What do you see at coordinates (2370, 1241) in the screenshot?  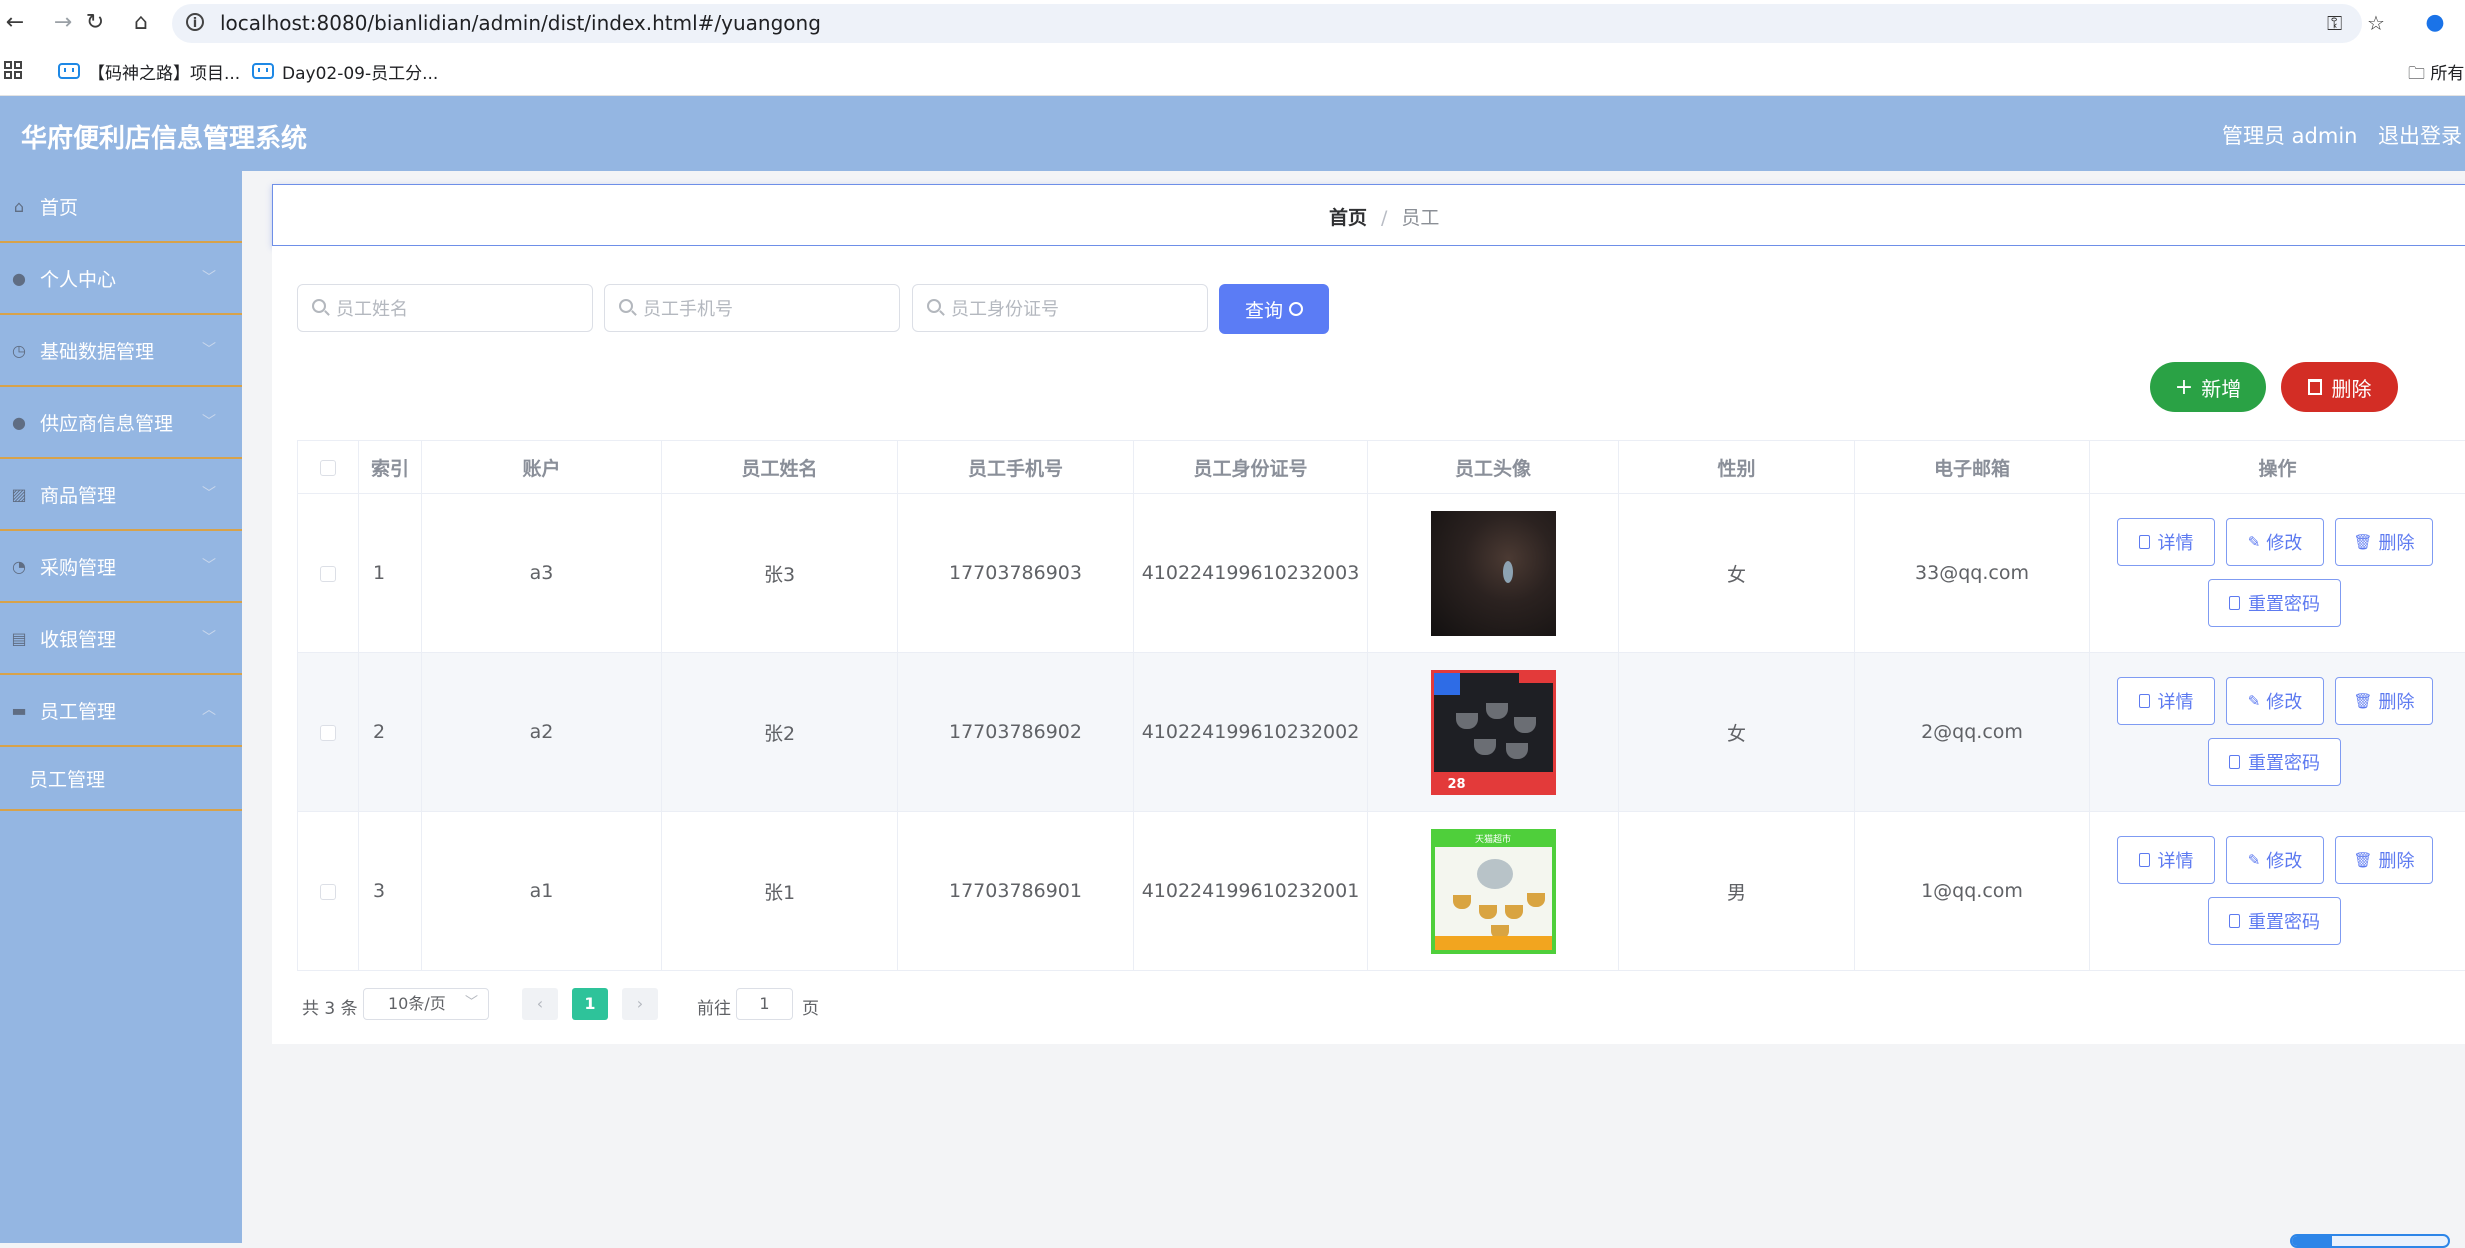 I see `floating-toolbar-widget` at bounding box center [2370, 1241].